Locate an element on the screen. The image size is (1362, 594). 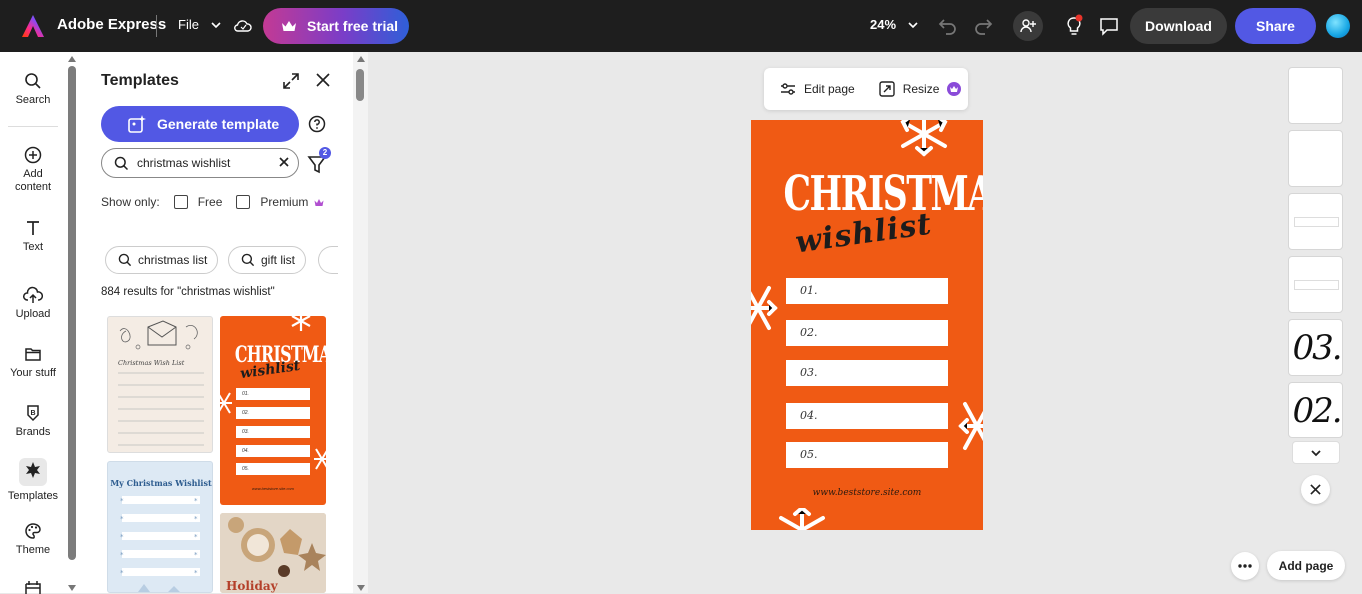
thumb-strip: 02. is located at coordinates (273, 413).